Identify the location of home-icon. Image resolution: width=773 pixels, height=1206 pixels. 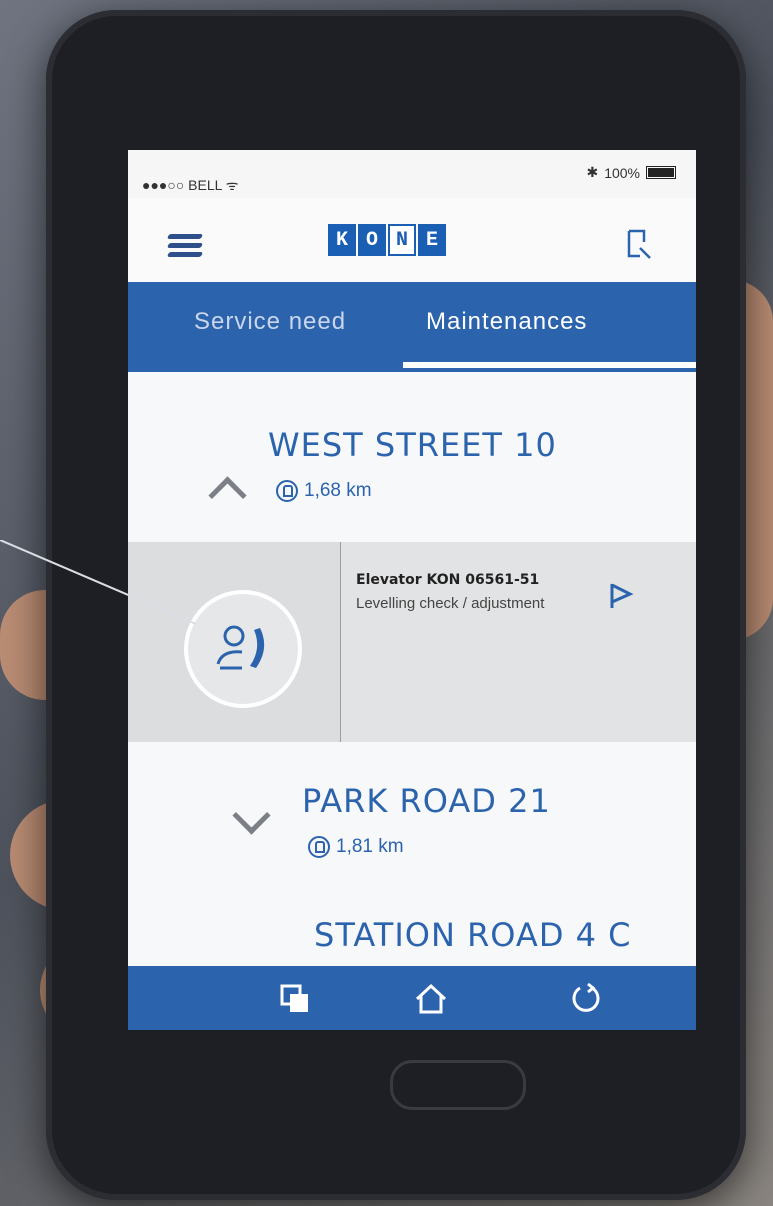
(431, 999).